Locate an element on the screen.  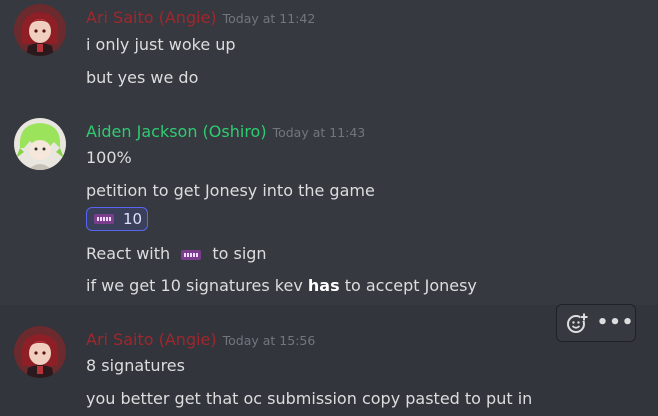
bold-text: has is located at coordinates (323, 285).